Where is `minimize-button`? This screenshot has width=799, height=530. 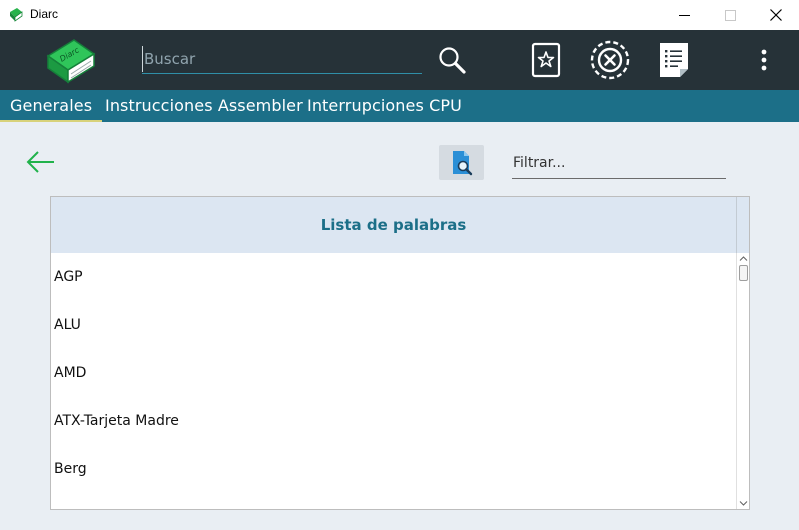
minimize-button is located at coordinates (684, 15).